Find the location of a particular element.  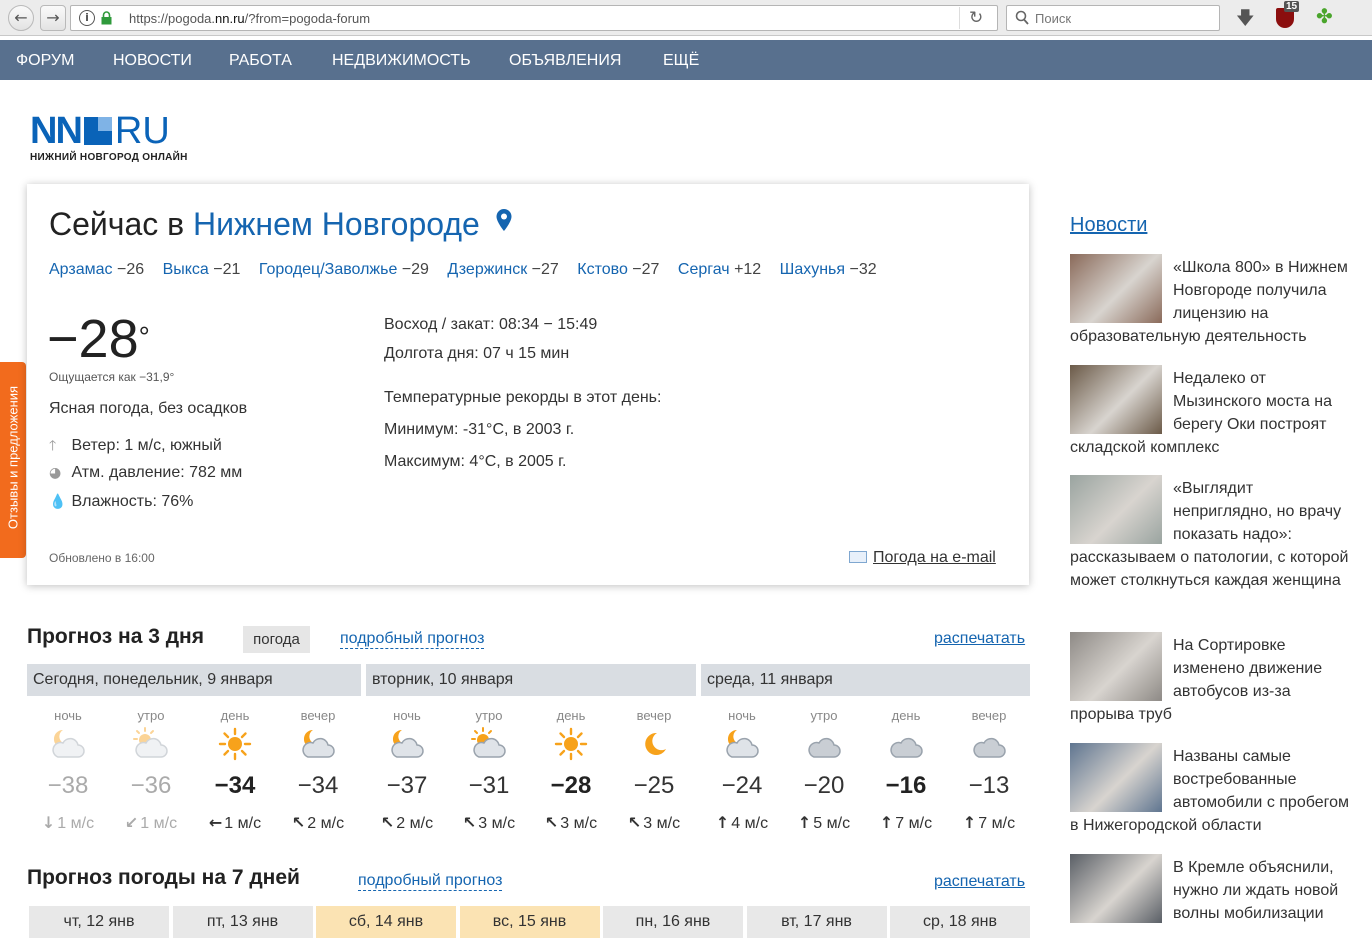

forecast-period: ночь −38 ↓ 1 м/с is located at coordinates (68, 770).